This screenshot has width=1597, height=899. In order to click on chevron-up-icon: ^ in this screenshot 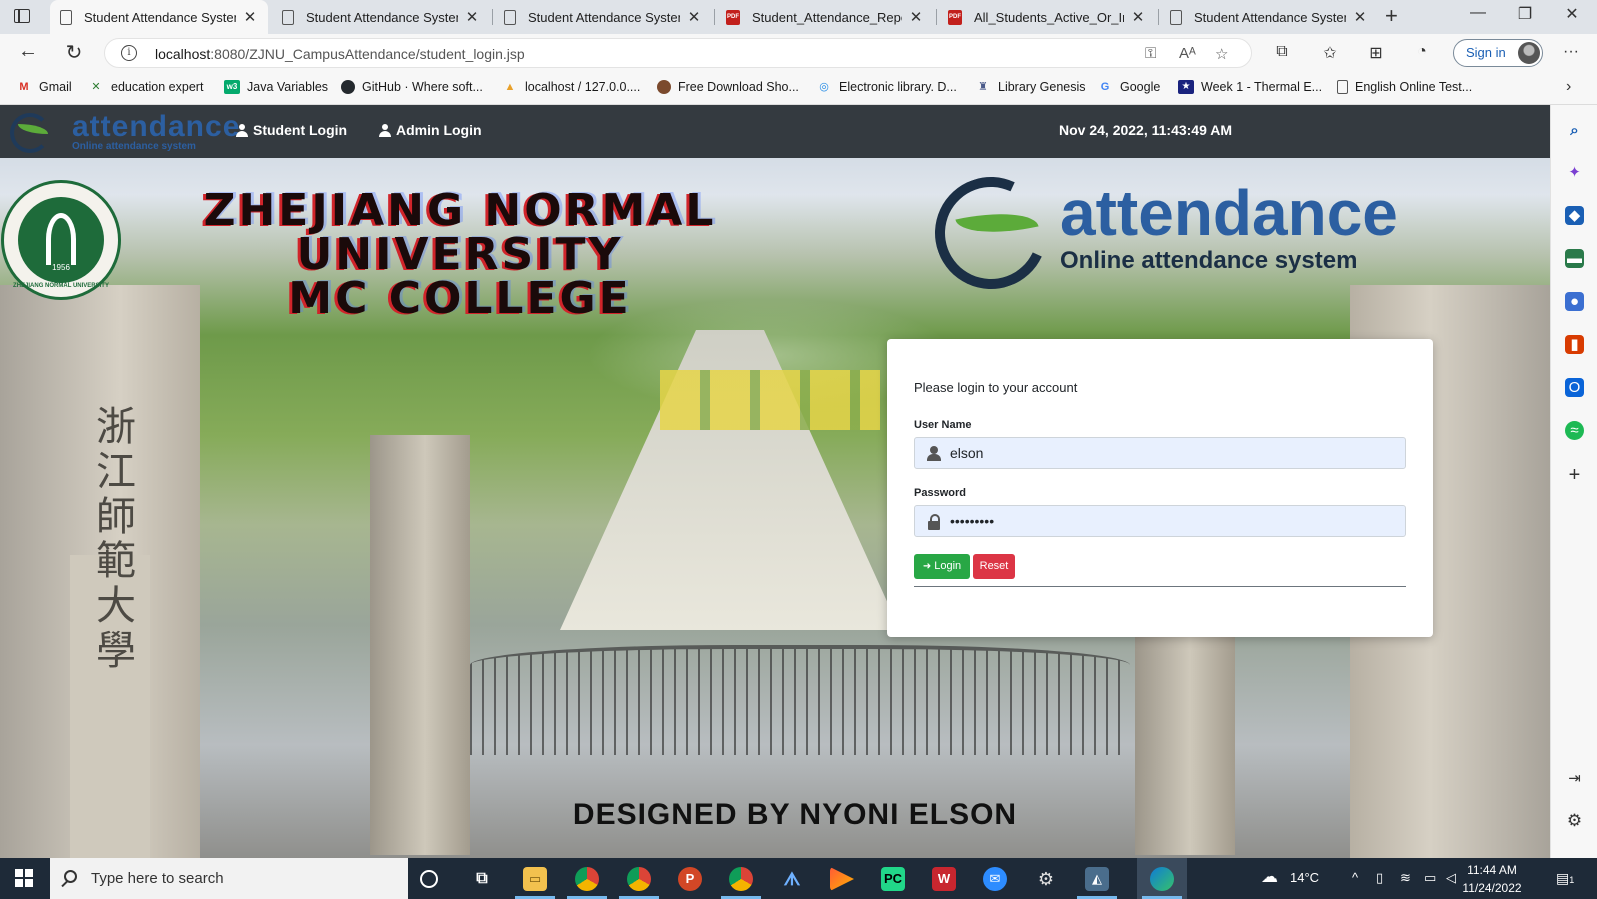, I will do `click(1355, 877)`.